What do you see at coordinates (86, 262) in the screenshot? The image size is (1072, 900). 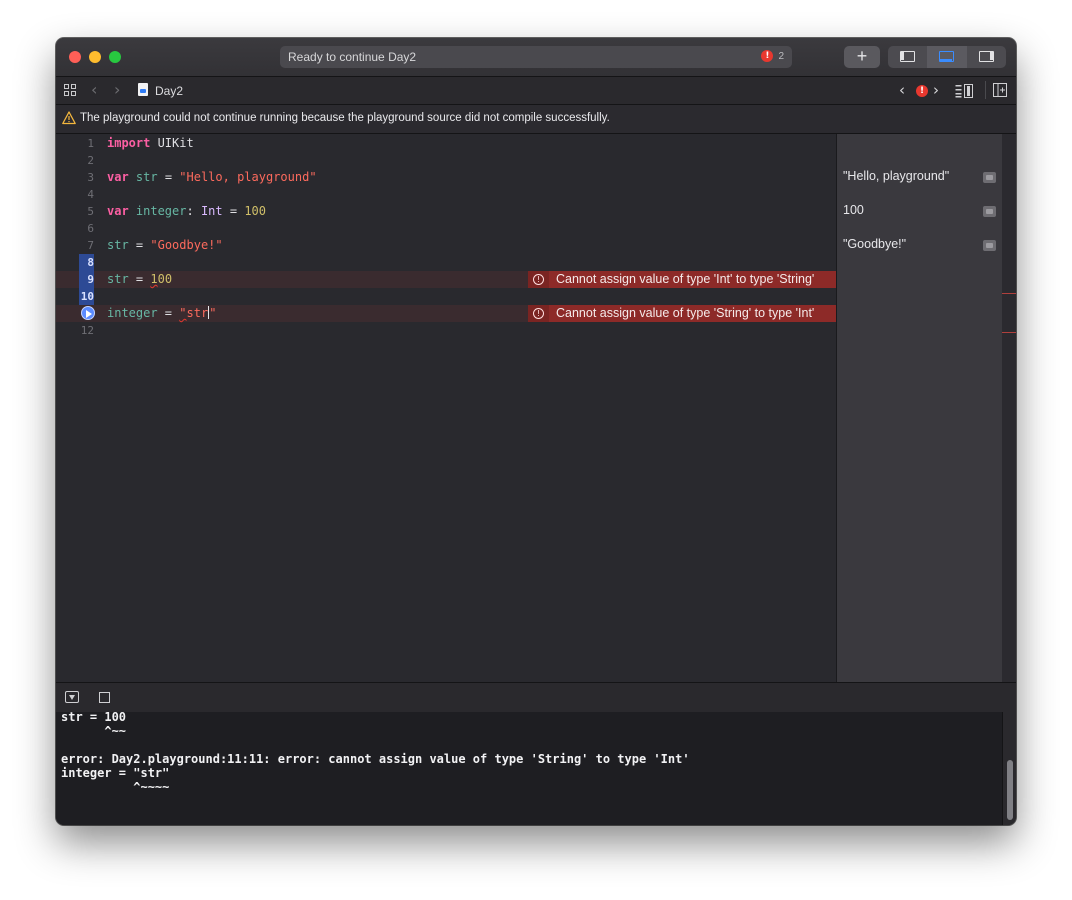 I see `line-number: 8` at bounding box center [86, 262].